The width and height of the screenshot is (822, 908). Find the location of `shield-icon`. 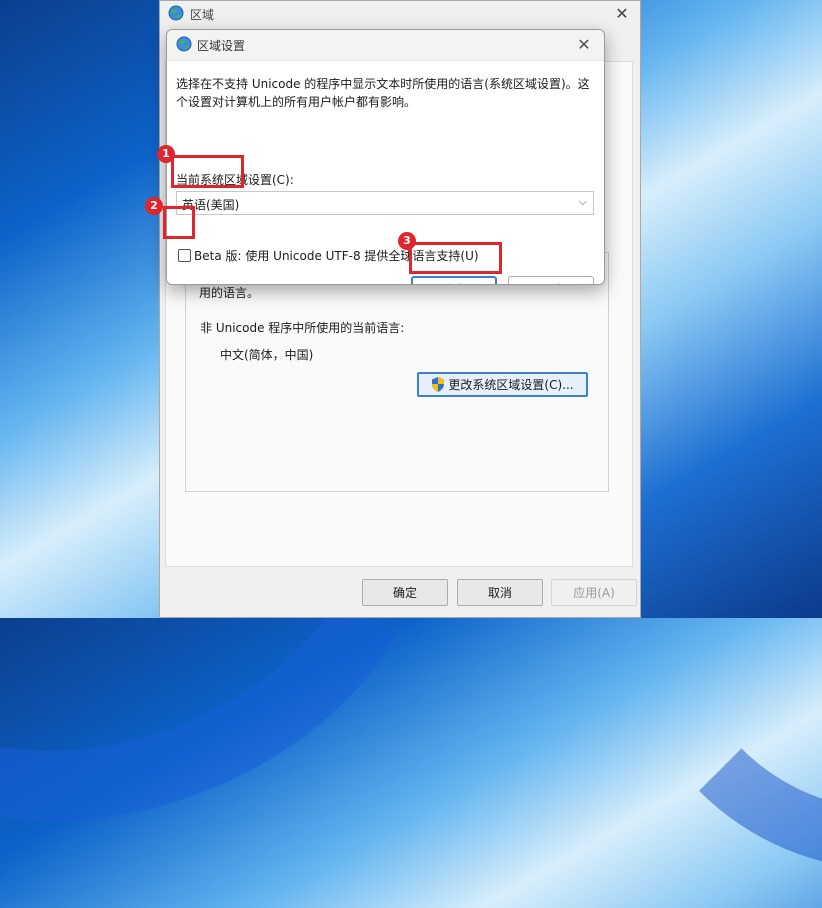

shield-icon is located at coordinates (438, 384).